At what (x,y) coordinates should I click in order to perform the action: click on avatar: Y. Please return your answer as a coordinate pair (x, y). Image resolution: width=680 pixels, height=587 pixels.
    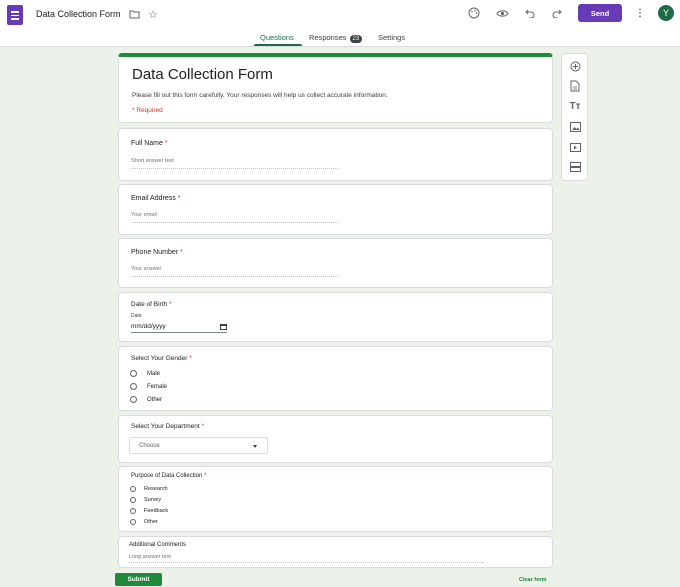
    Looking at the image, I should click on (666, 13).